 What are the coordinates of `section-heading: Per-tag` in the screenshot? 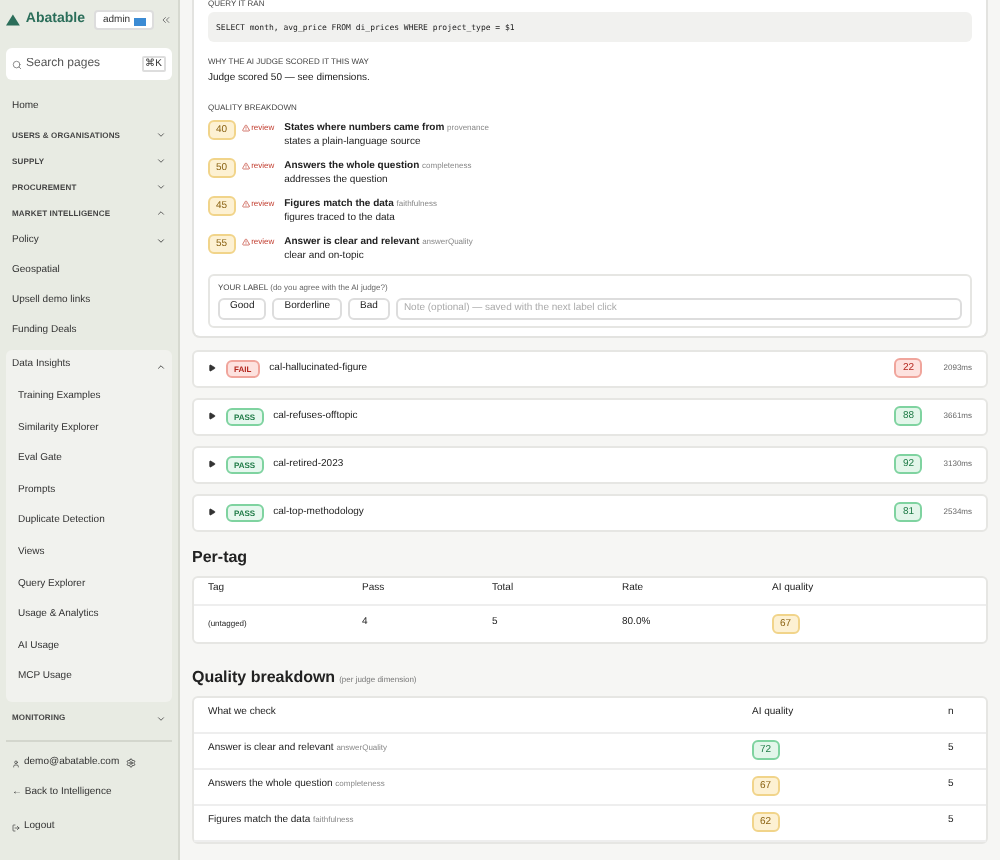 It's located at (221, 557).